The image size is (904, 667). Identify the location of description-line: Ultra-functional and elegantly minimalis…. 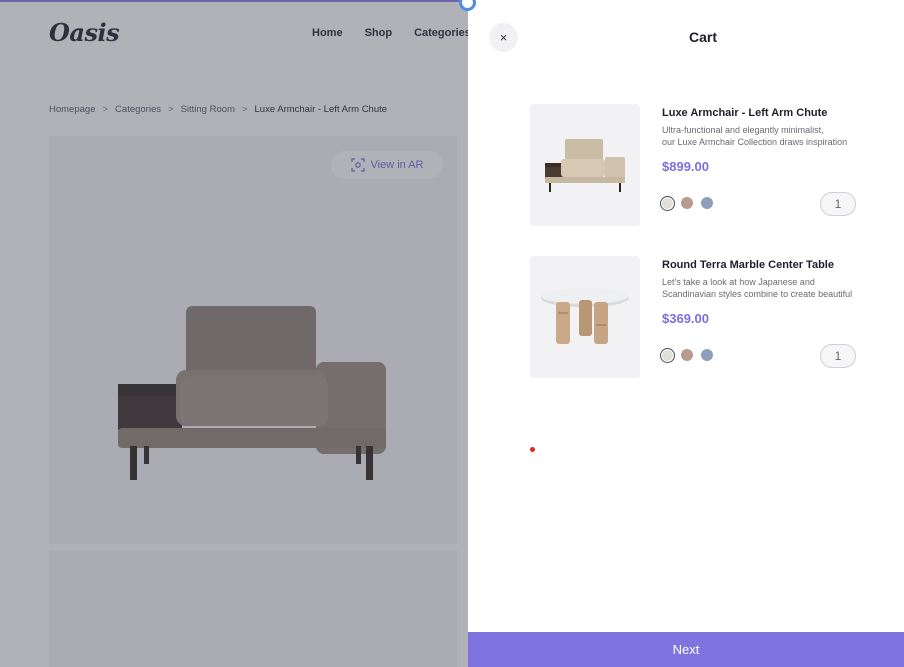
(743, 130).